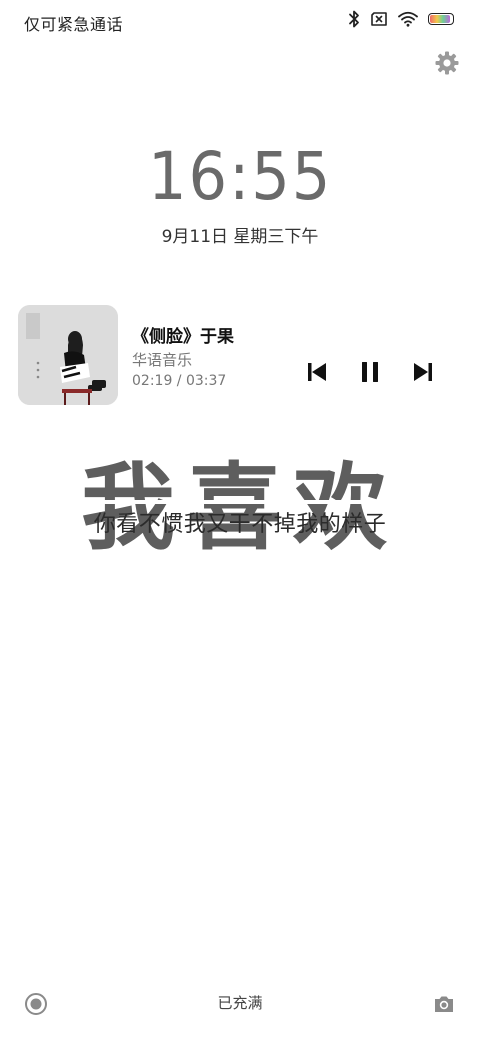  Describe the element at coordinates (423, 372) in the screenshot. I see `next-icon` at that location.